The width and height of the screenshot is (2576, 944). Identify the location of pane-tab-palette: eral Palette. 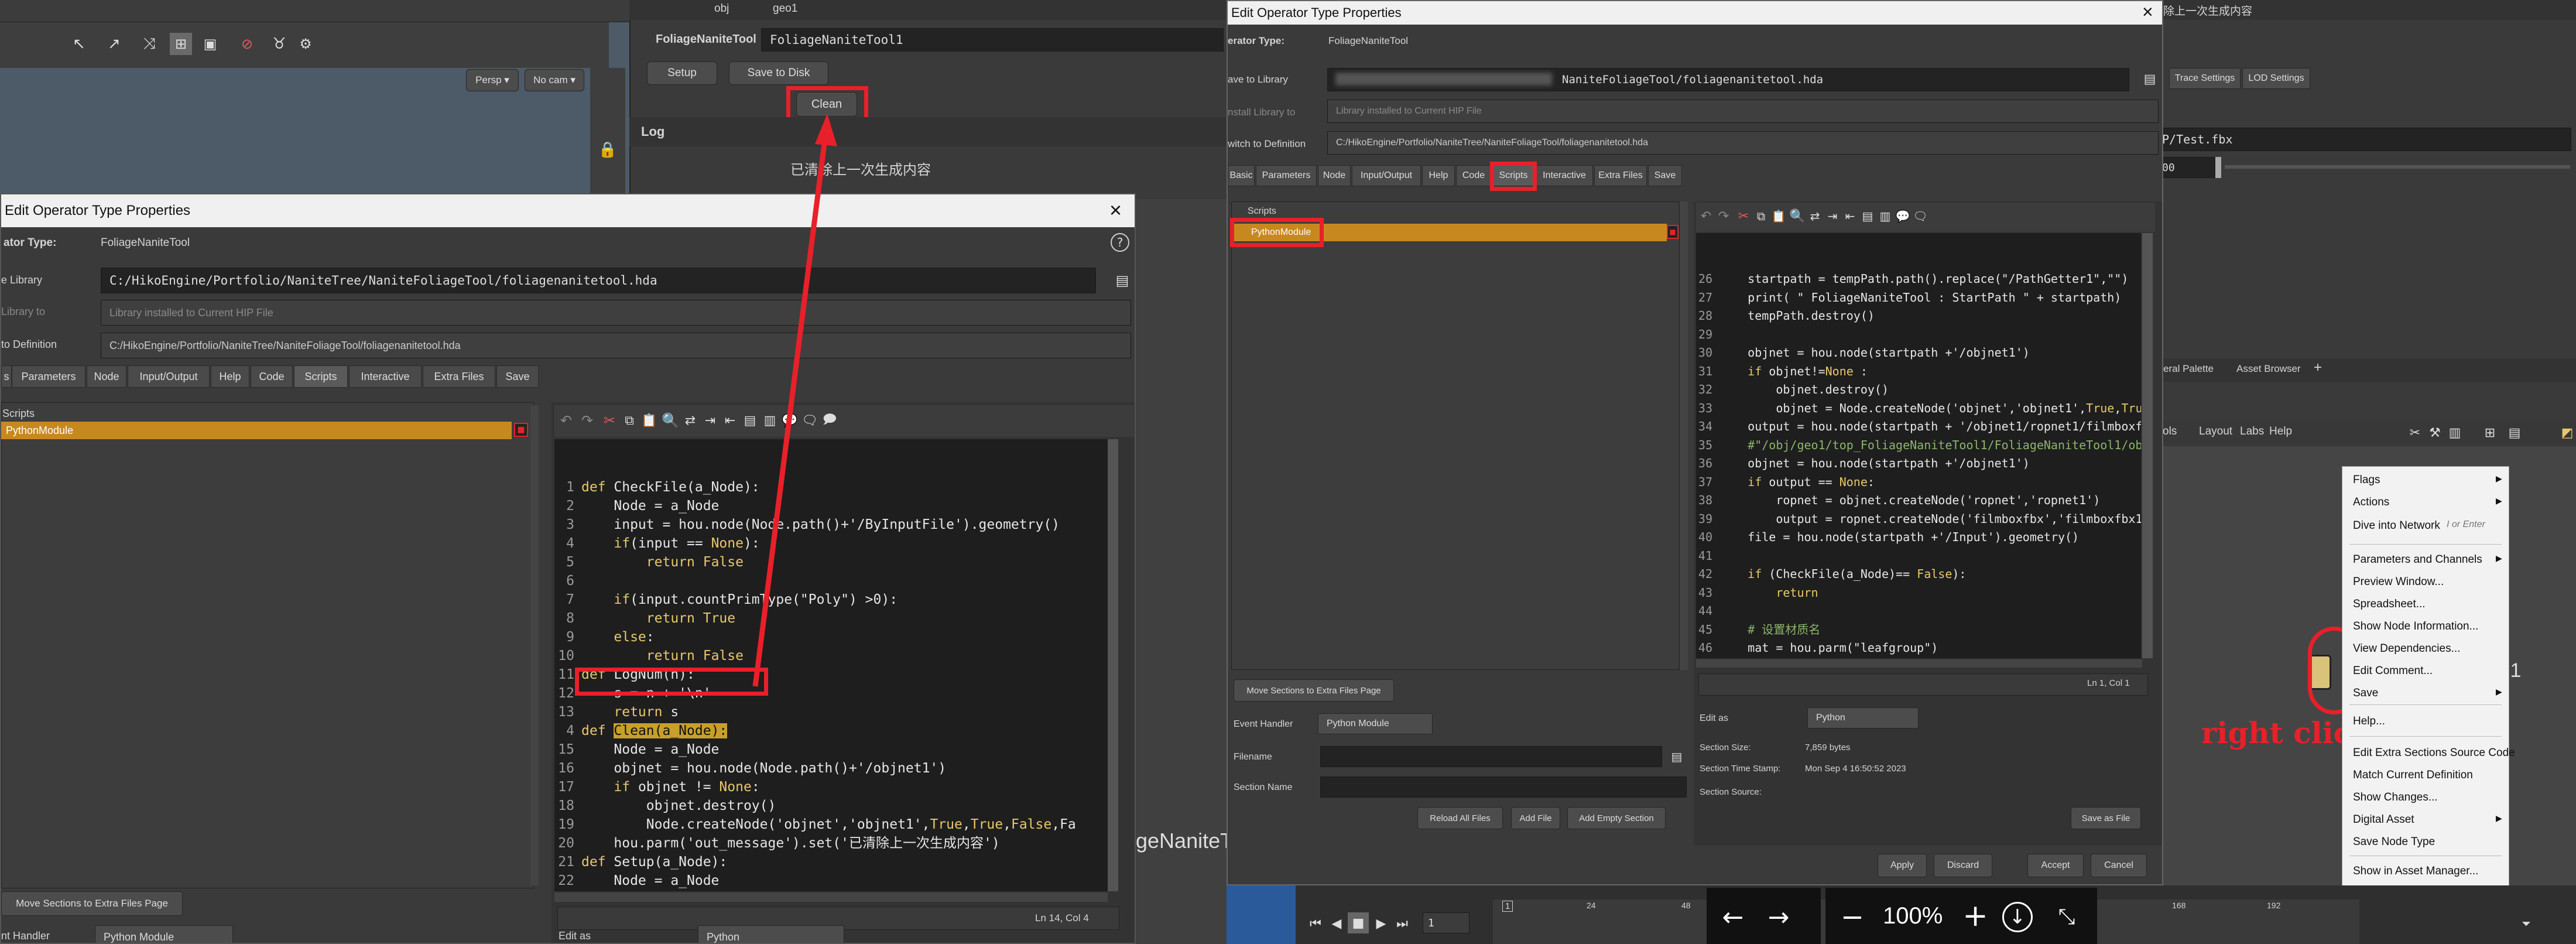
(2188, 369).